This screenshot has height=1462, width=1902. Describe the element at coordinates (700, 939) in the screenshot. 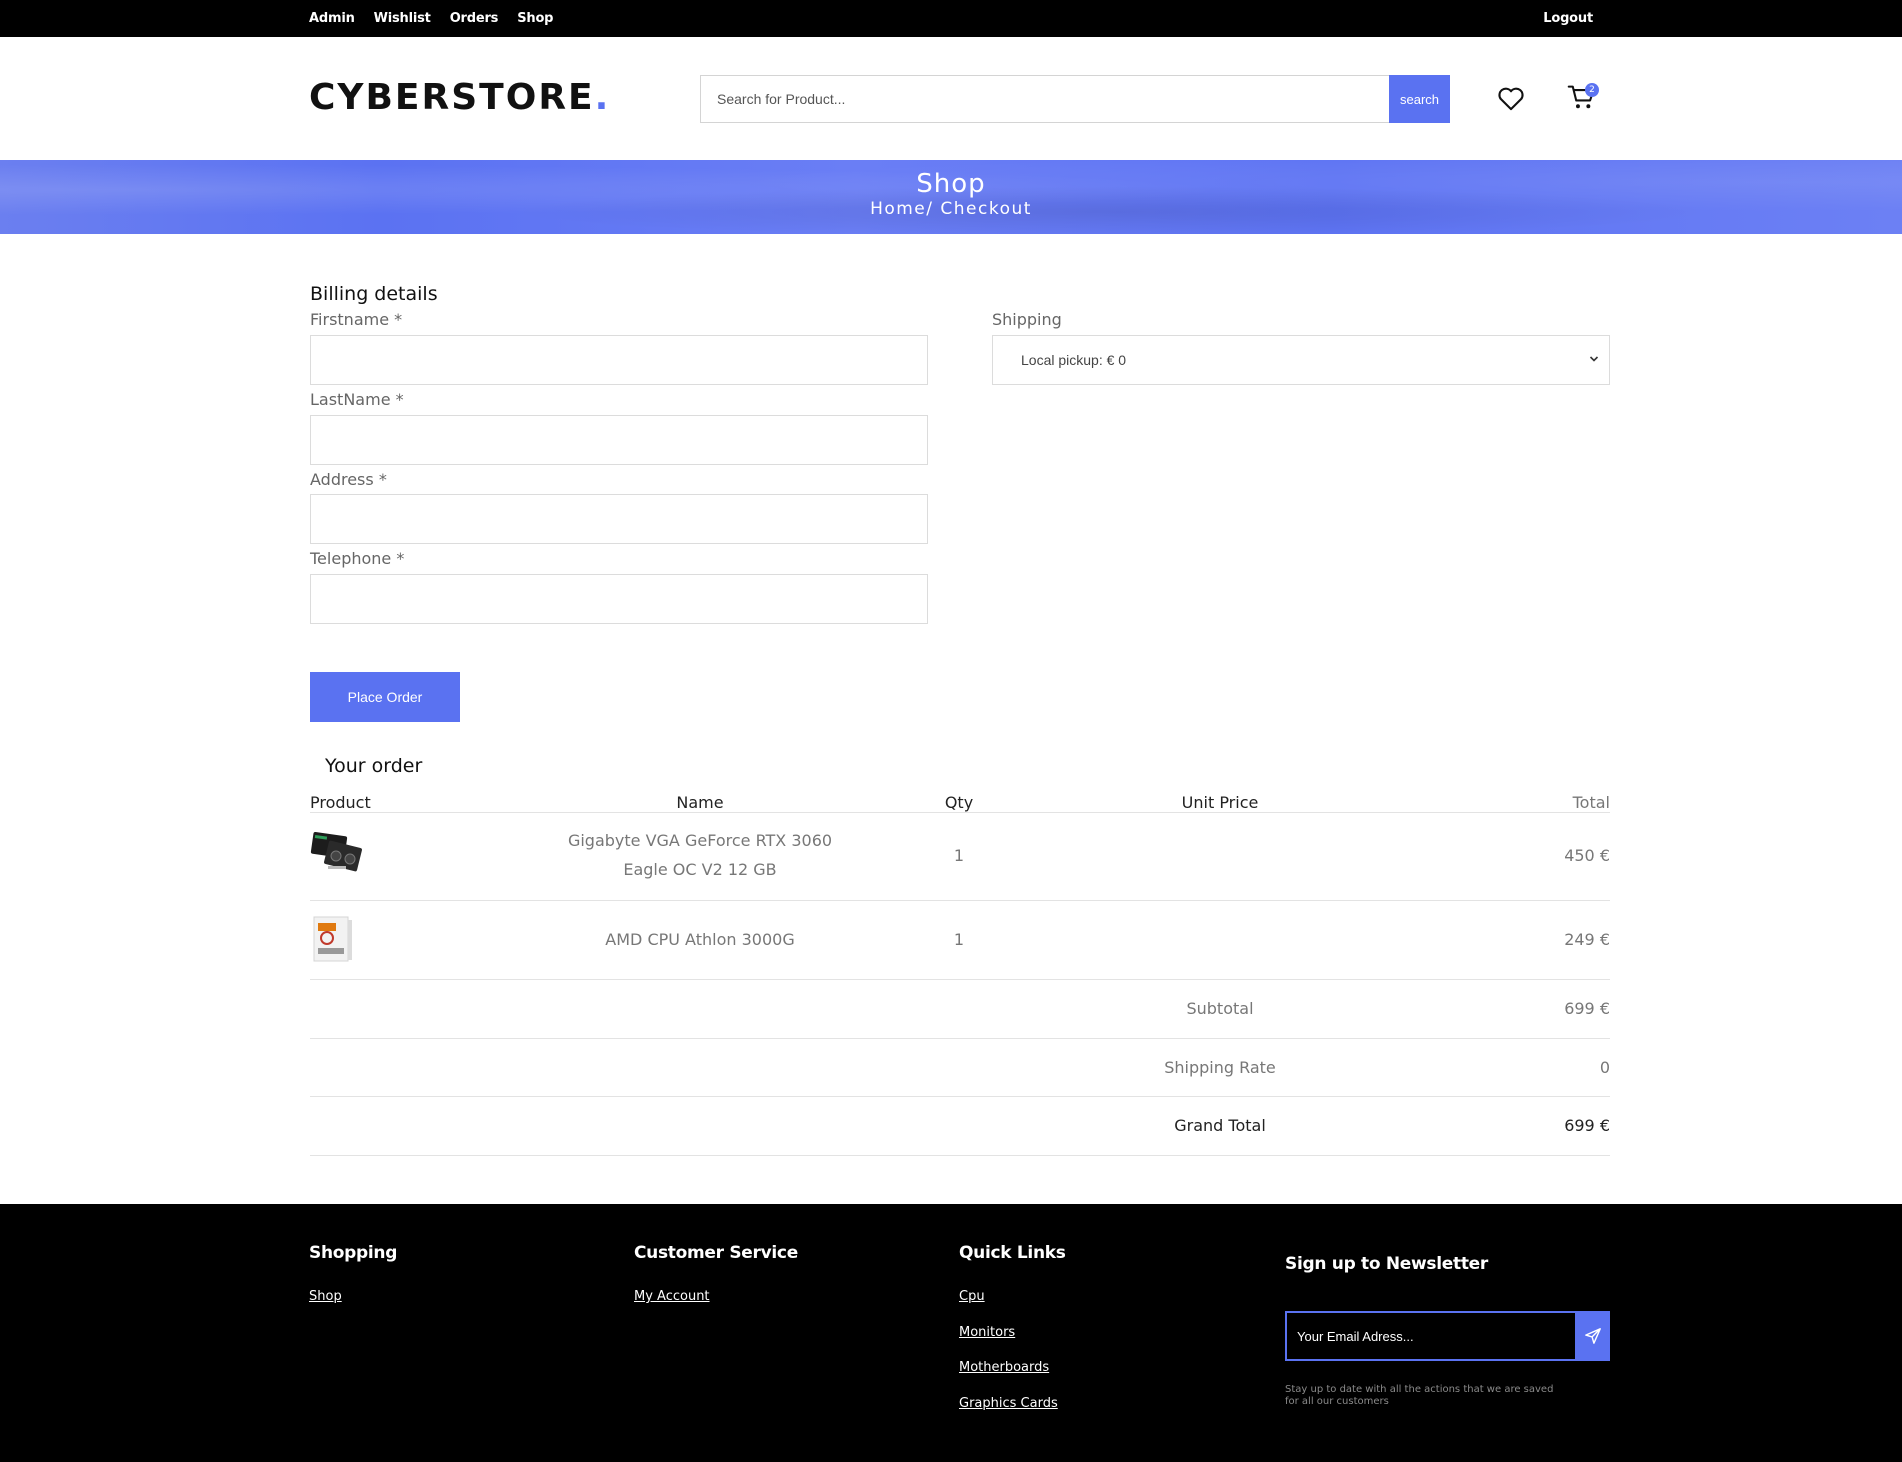

I see `product-name: AMD CPU Athlon 3000G` at that location.